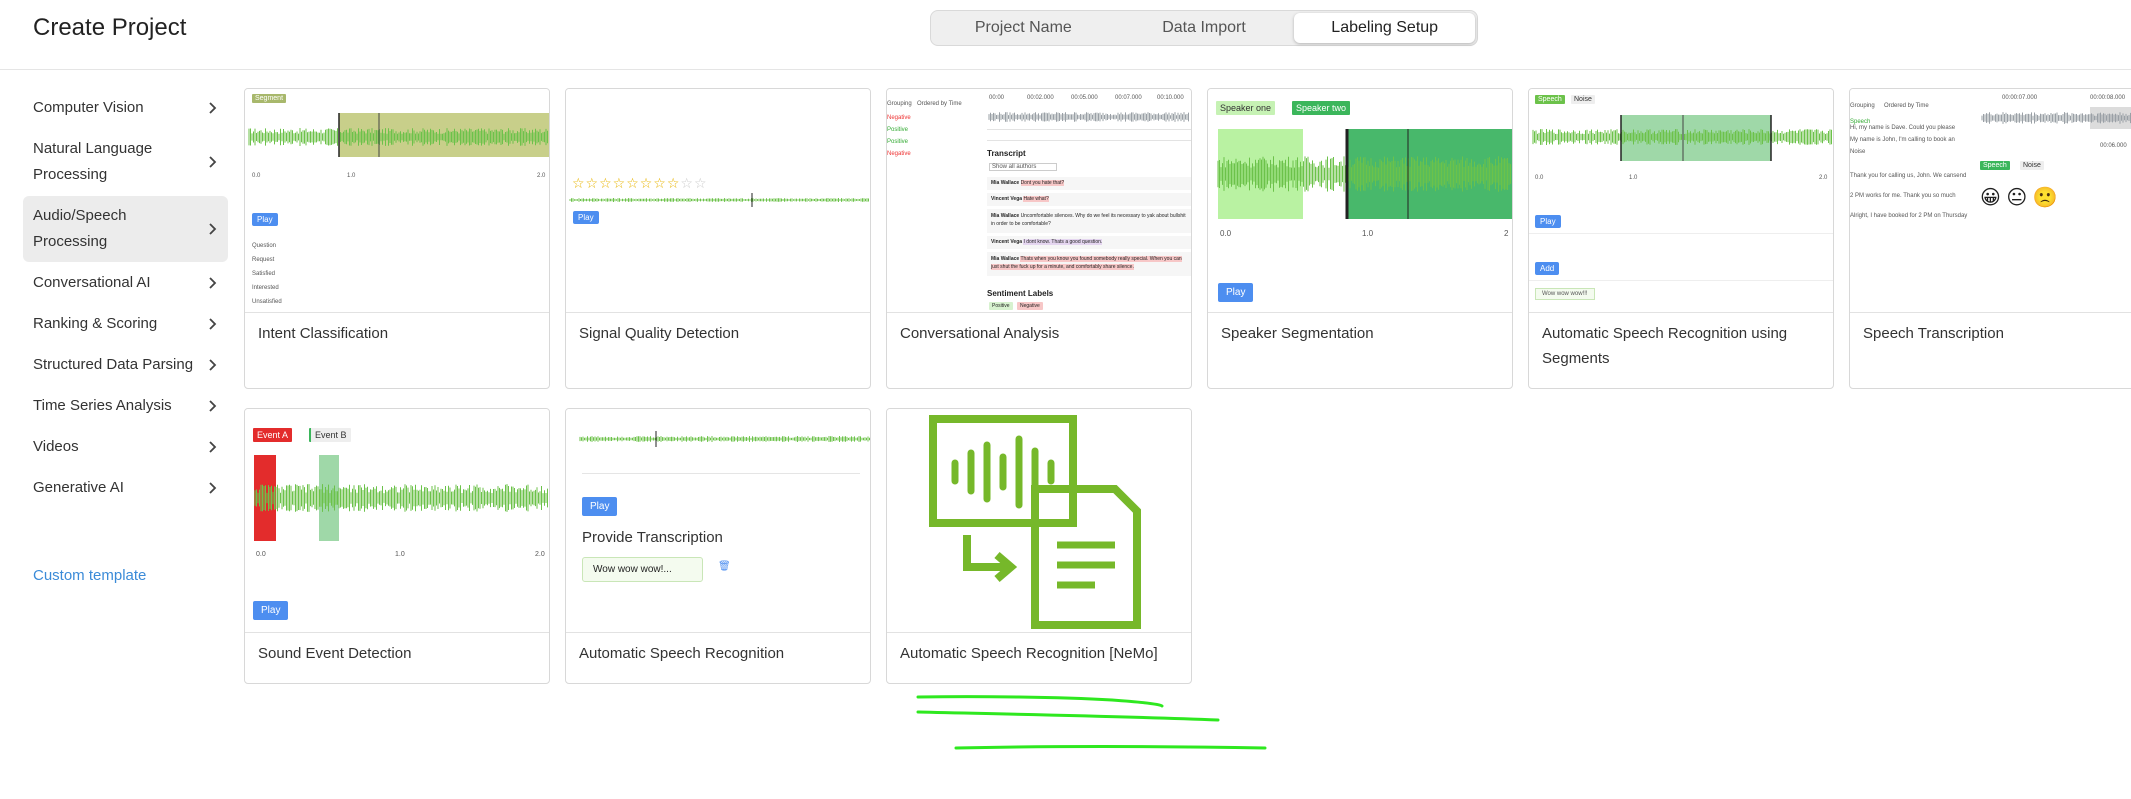  Describe the element at coordinates (1006, 153) in the screenshot. I see `transcript-title: Transcript` at that location.